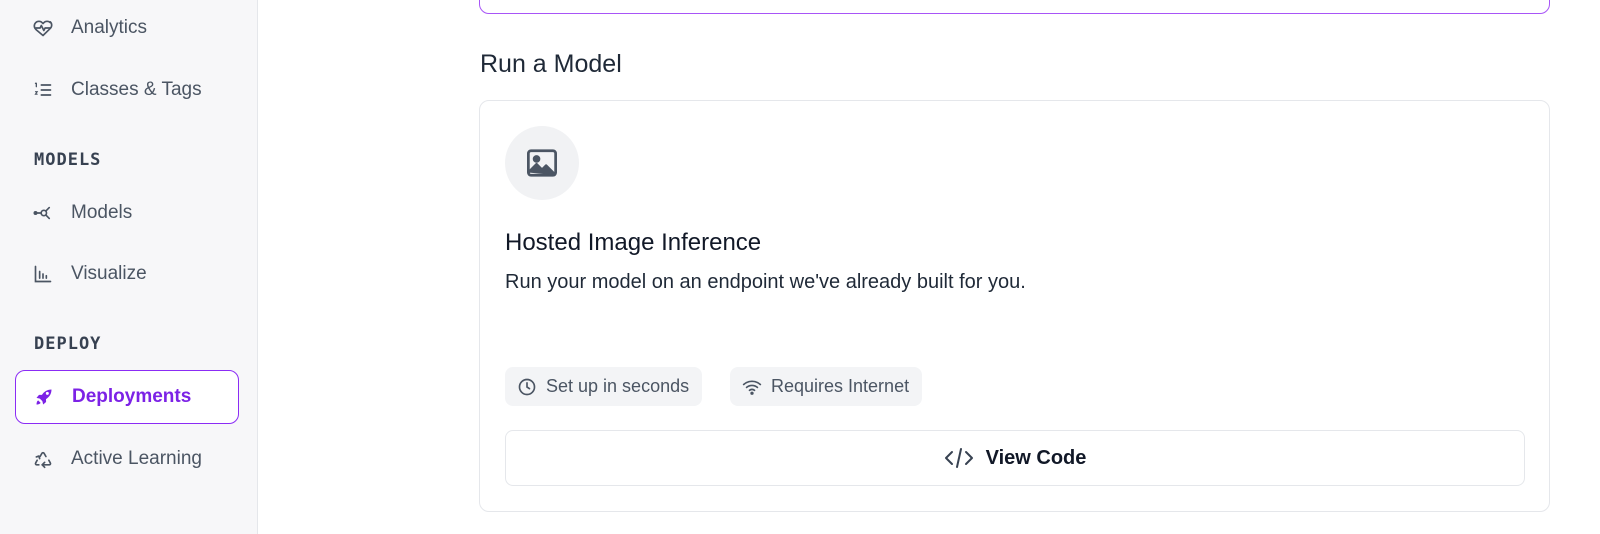 The height and width of the screenshot is (534, 1600). What do you see at coordinates (68, 344) in the screenshot?
I see `section-heading-deploy: DEPLOY` at bounding box center [68, 344].